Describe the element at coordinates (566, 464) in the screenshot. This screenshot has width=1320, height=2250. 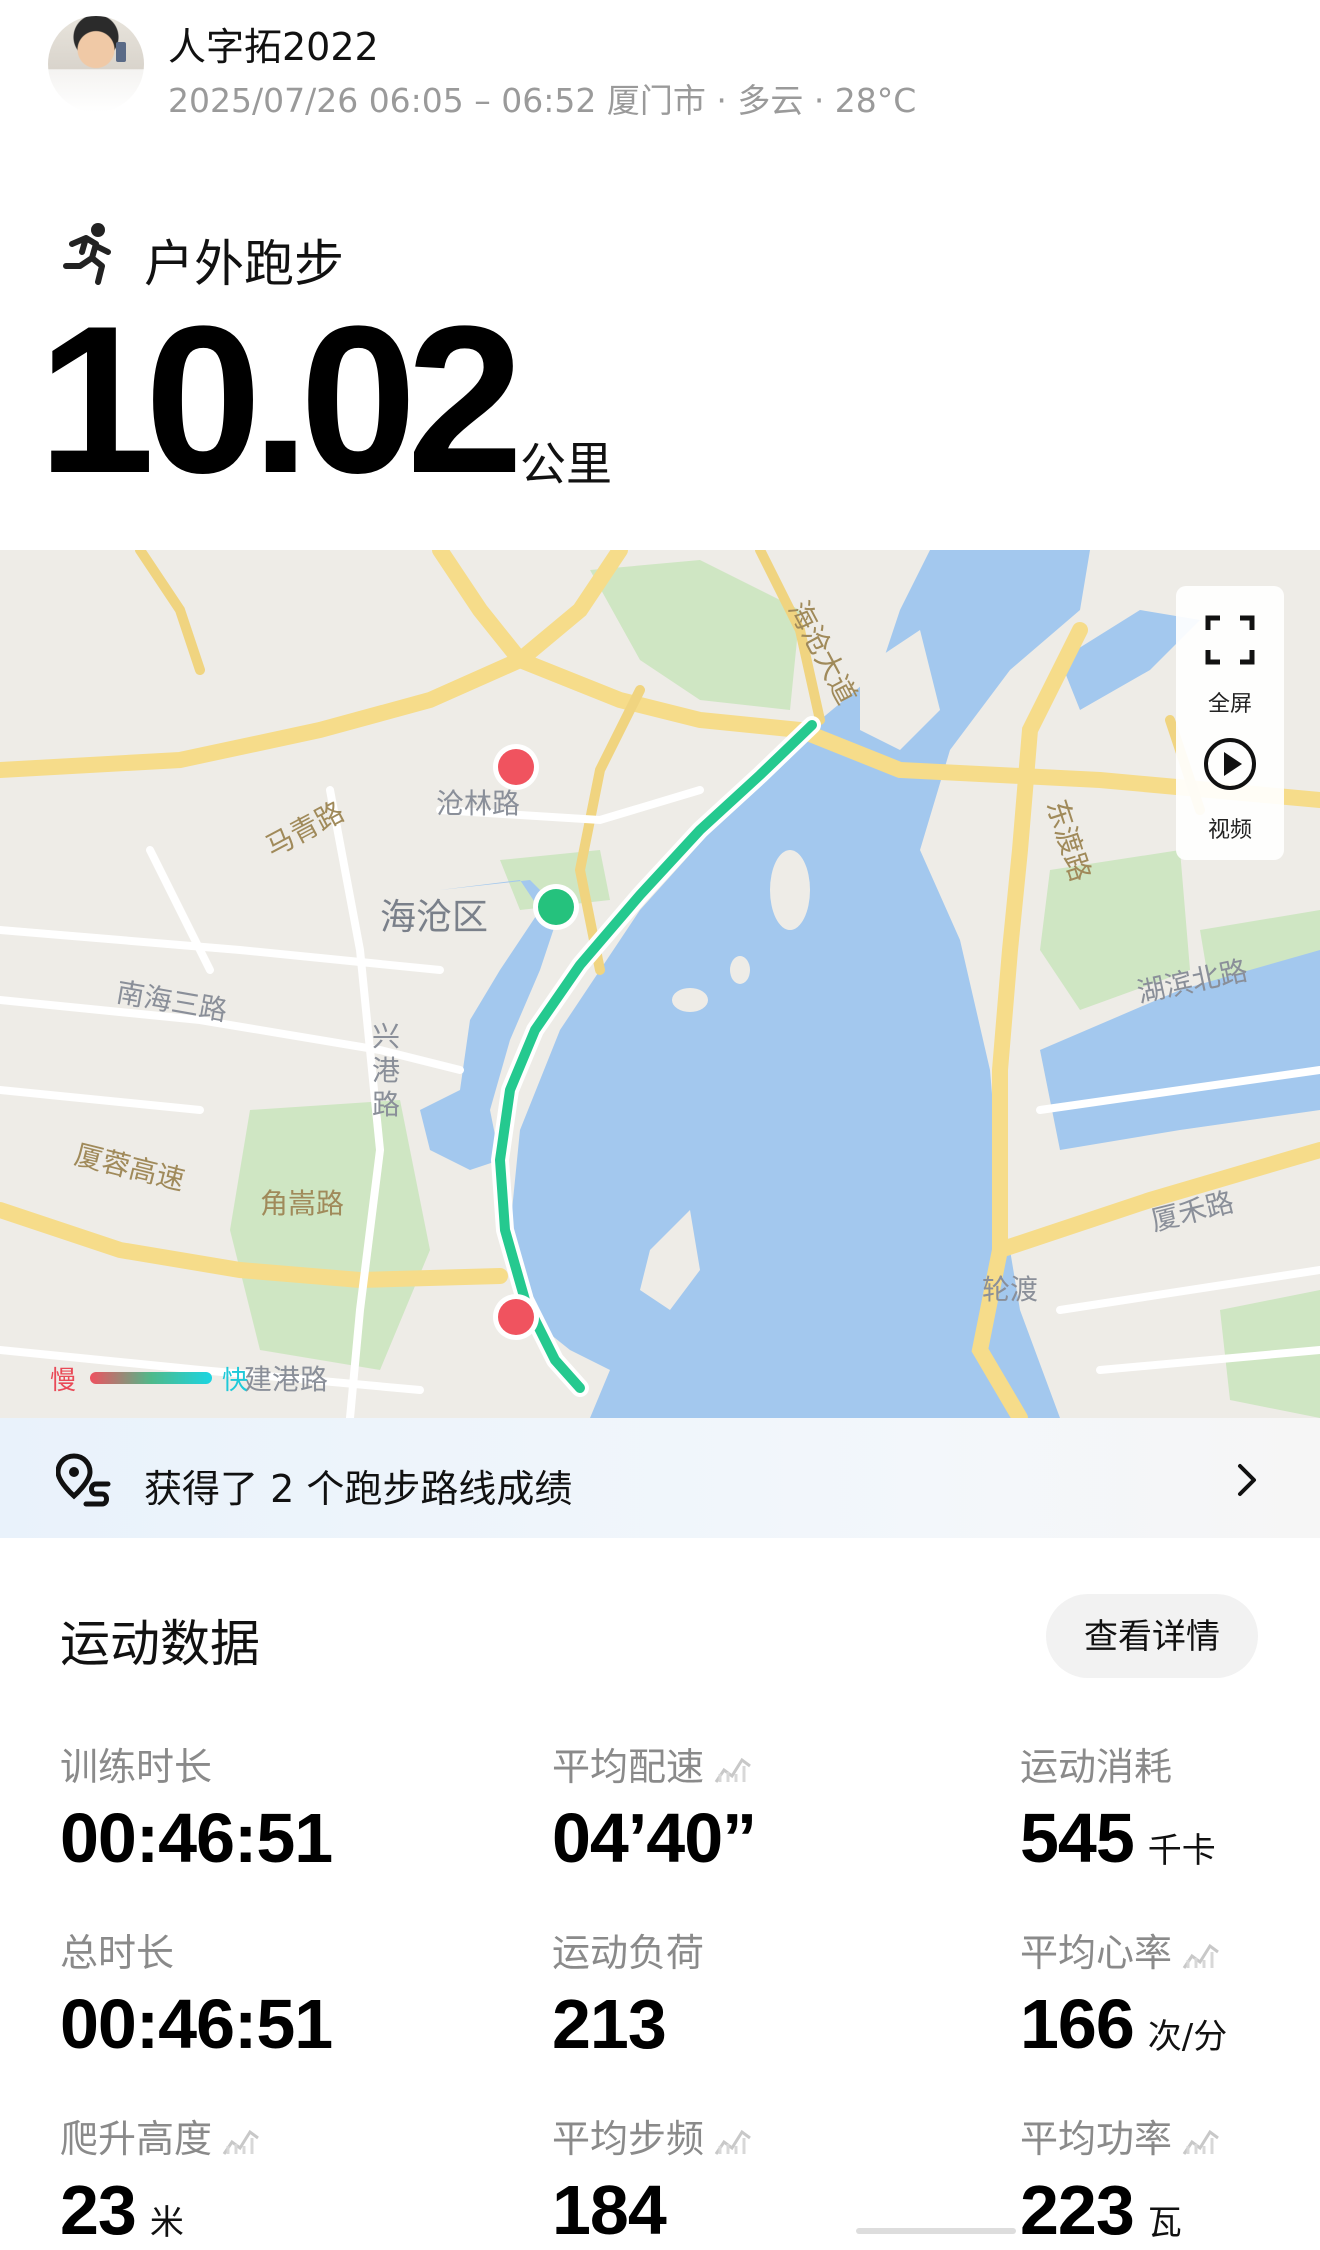
I see `distance-unit: 公里` at that location.